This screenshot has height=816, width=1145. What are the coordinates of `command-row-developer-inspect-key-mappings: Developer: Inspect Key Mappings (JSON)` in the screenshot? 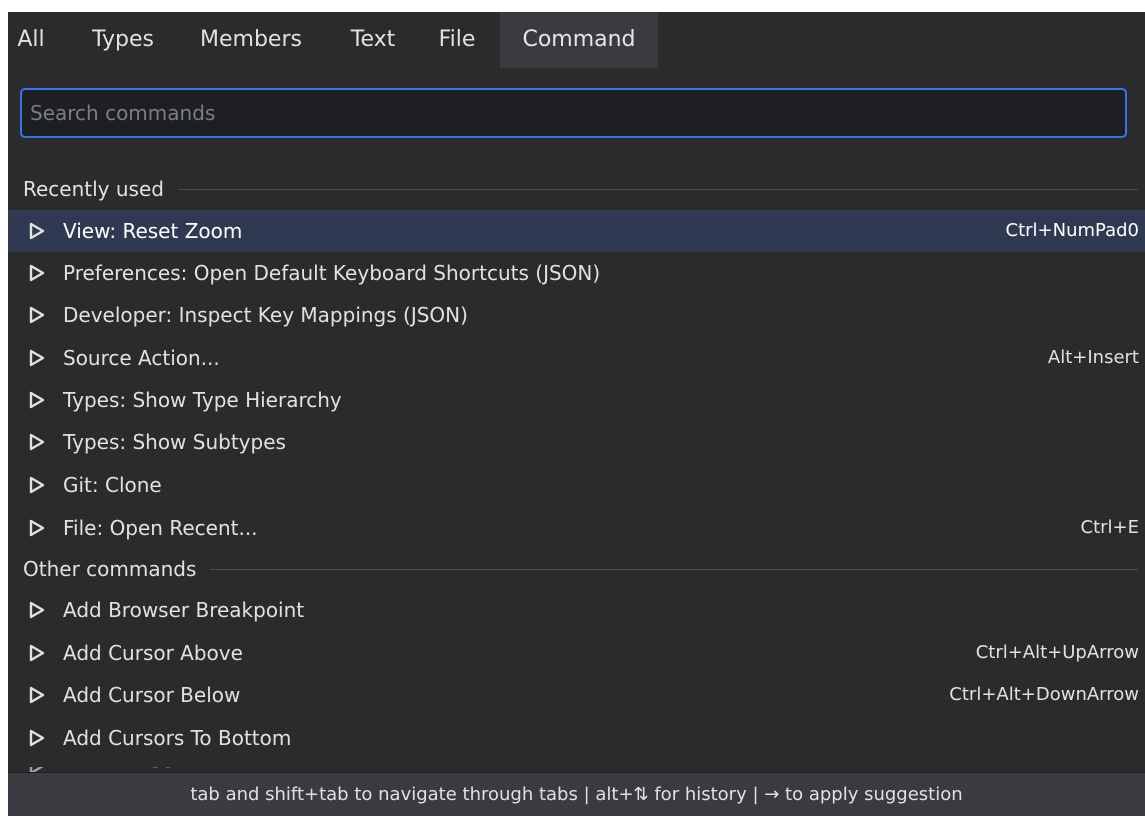 It's located at (576, 315).